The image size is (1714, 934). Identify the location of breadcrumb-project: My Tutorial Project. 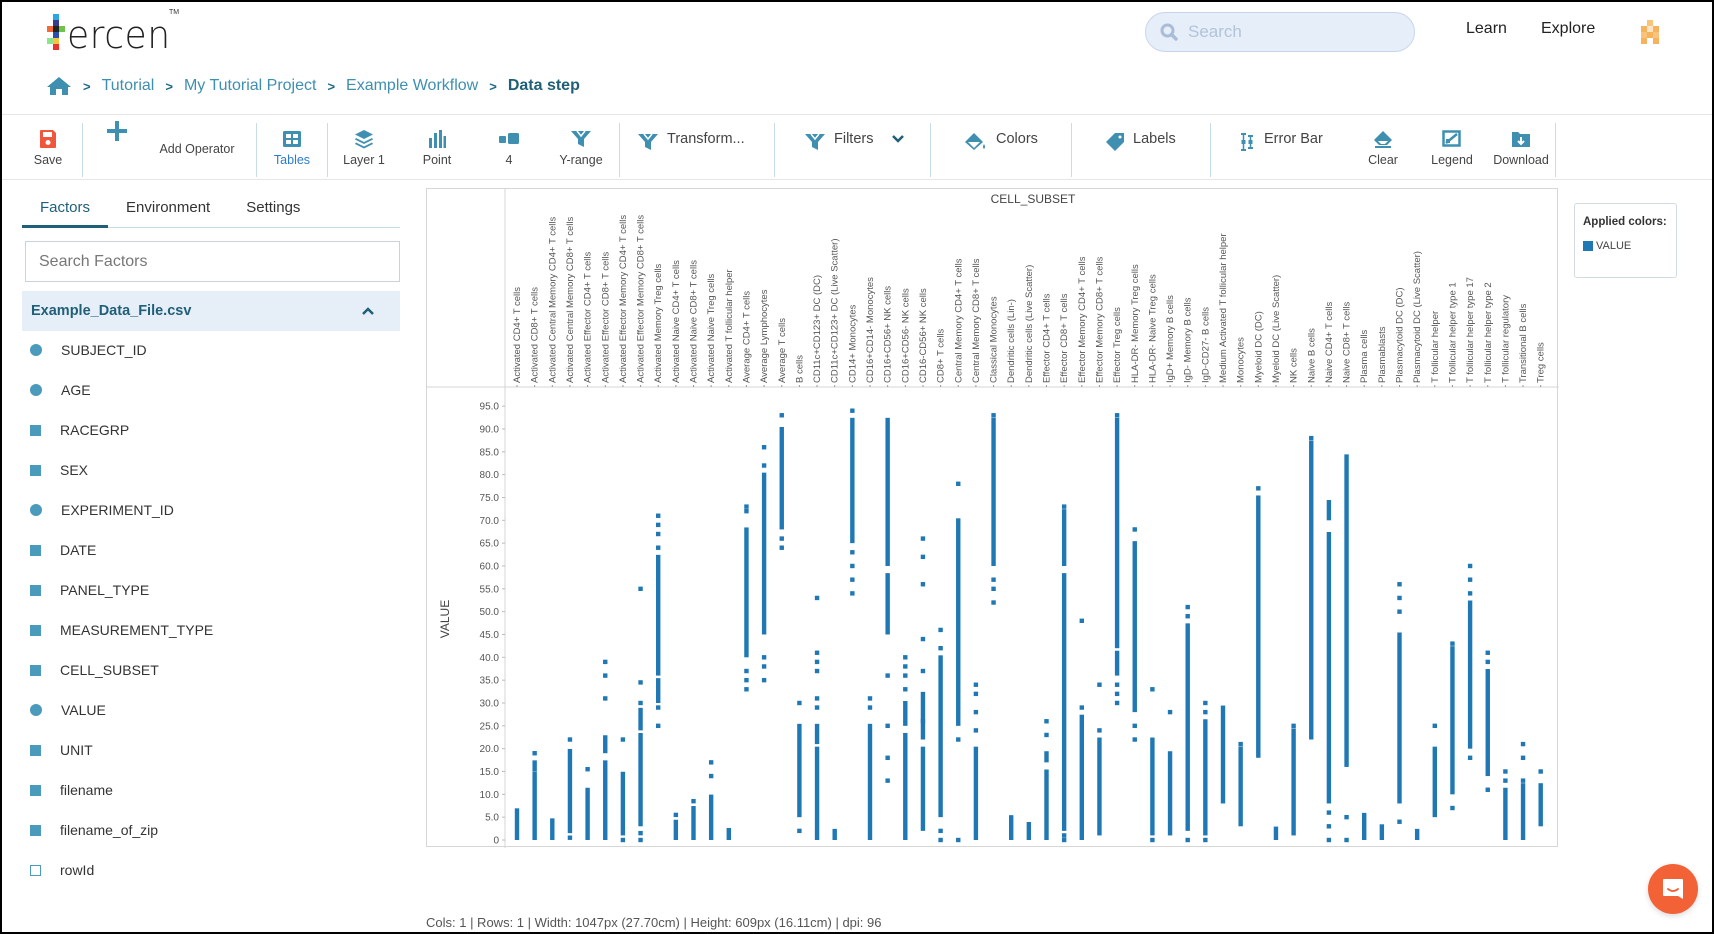
(250, 86).